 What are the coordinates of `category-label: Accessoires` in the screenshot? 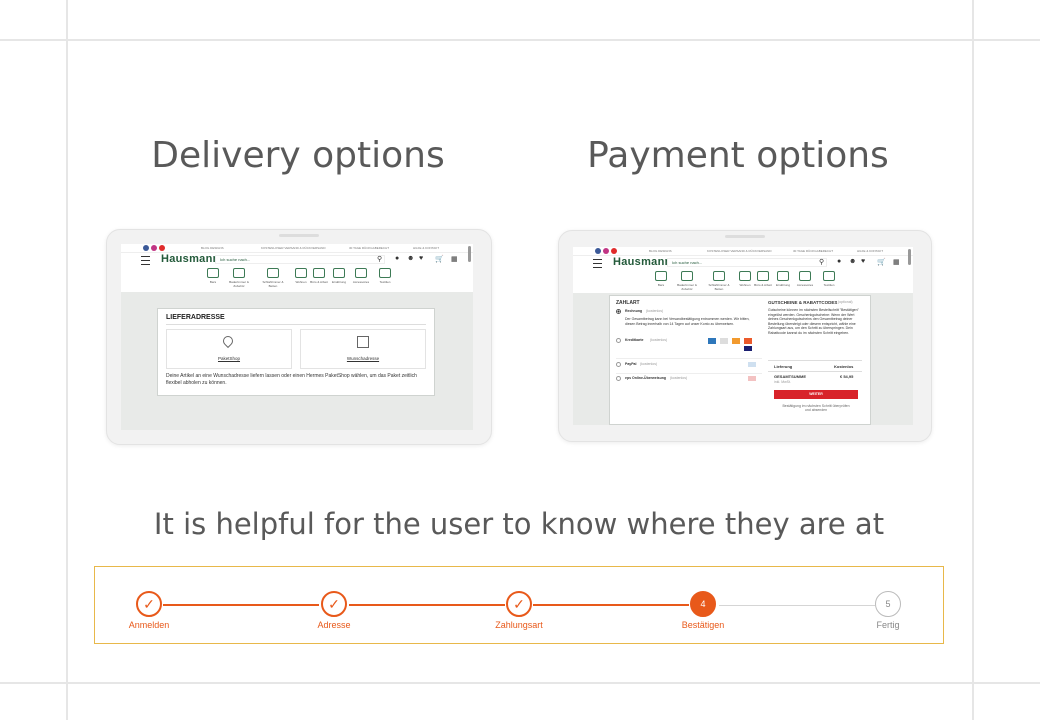 It's located at (361, 282).